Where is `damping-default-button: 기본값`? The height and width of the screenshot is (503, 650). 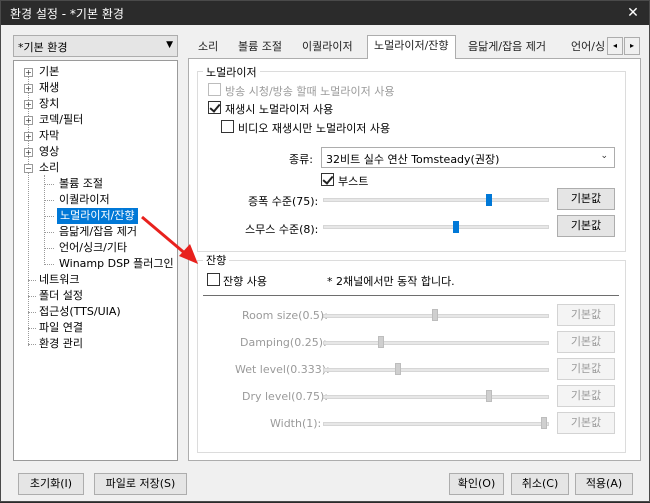 damping-default-button: 기본값 is located at coordinates (586, 342).